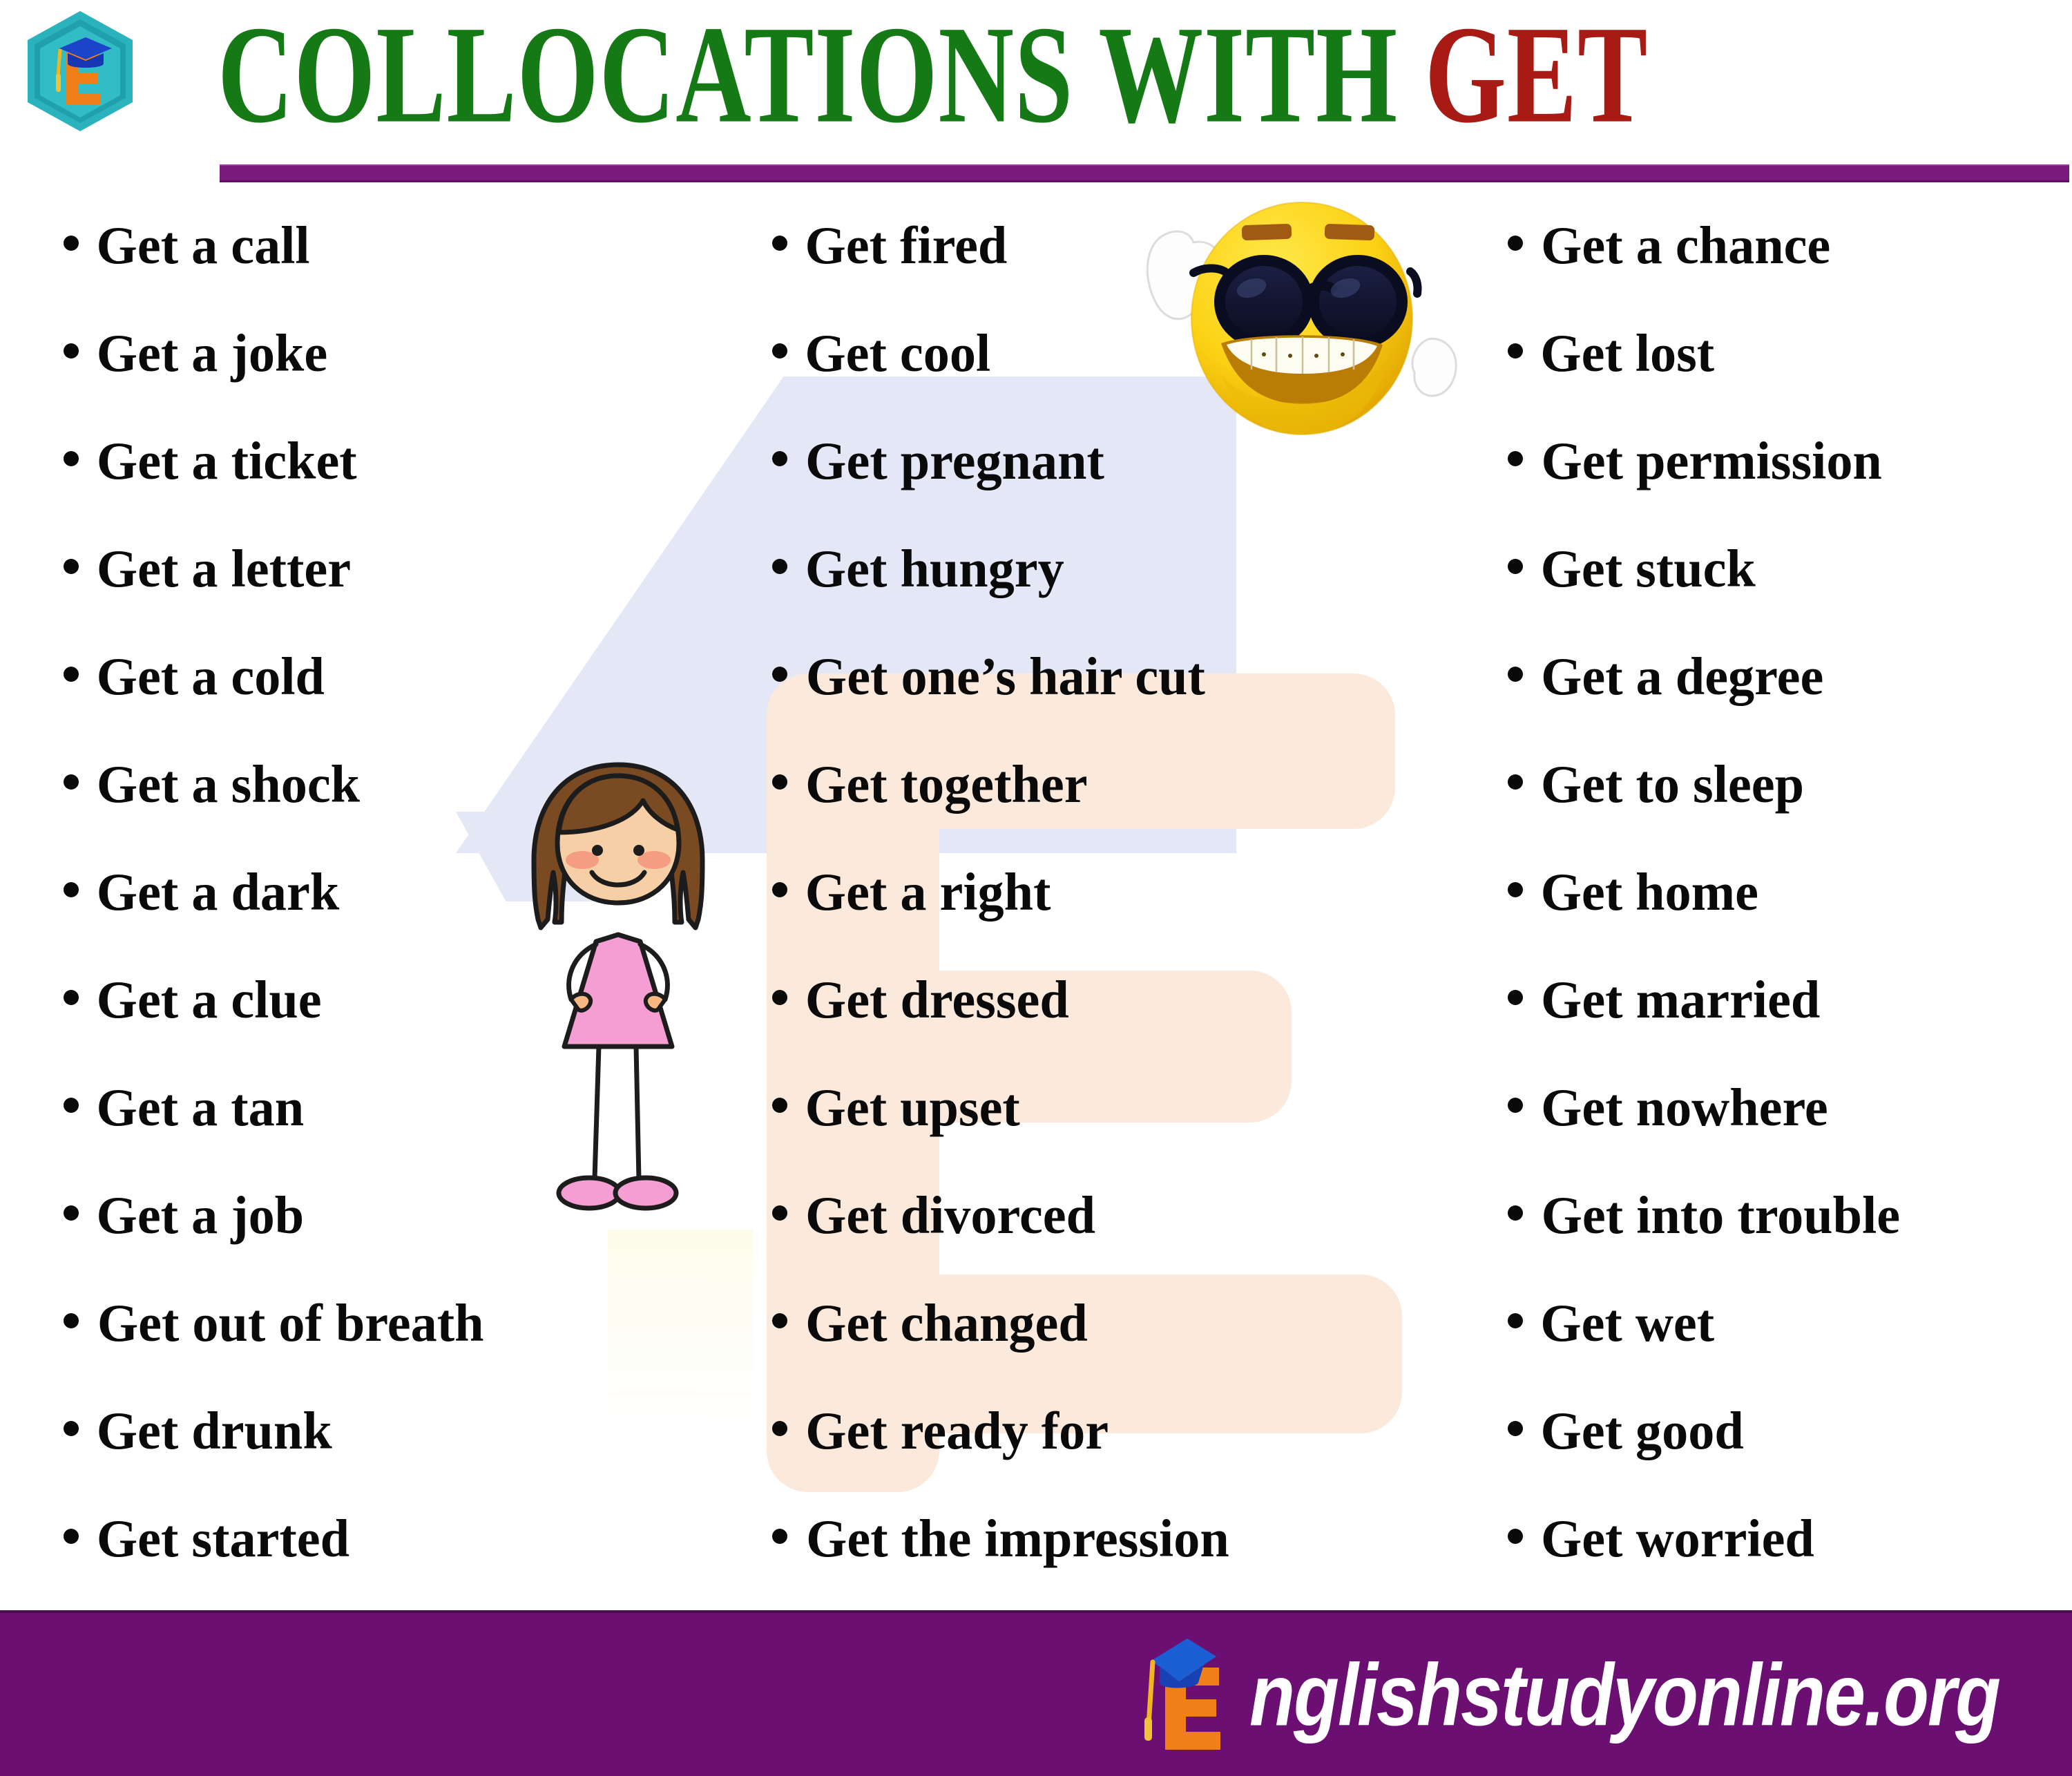  What do you see at coordinates (1123, 999) in the screenshot?
I see `list-item: Get dressed` at bounding box center [1123, 999].